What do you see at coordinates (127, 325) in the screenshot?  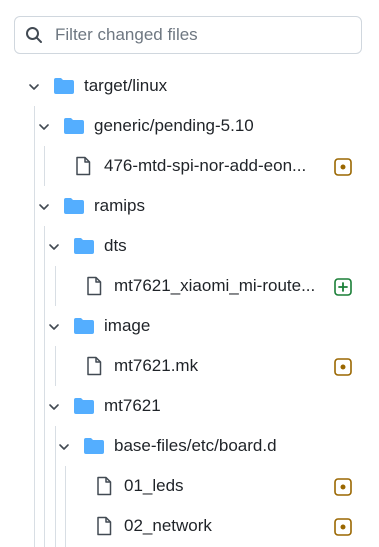 I see `folder-name: image` at bounding box center [127, 325].